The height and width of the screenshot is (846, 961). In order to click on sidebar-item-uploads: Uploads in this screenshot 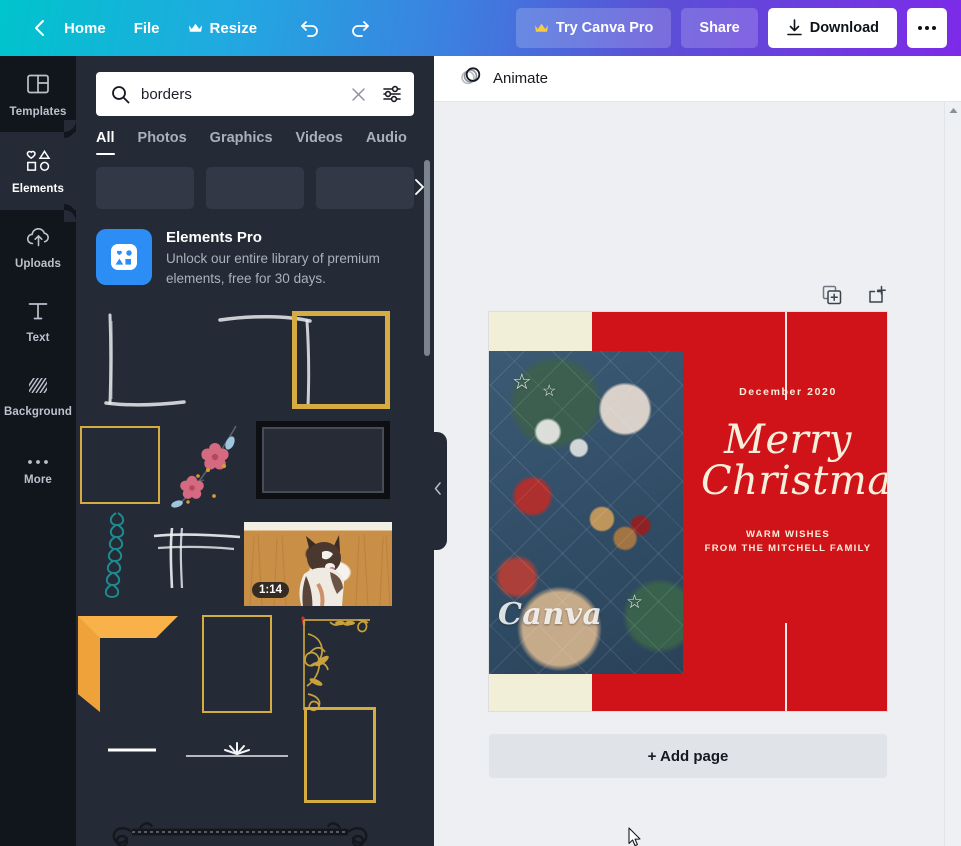, I will do `click(38, 247)`.